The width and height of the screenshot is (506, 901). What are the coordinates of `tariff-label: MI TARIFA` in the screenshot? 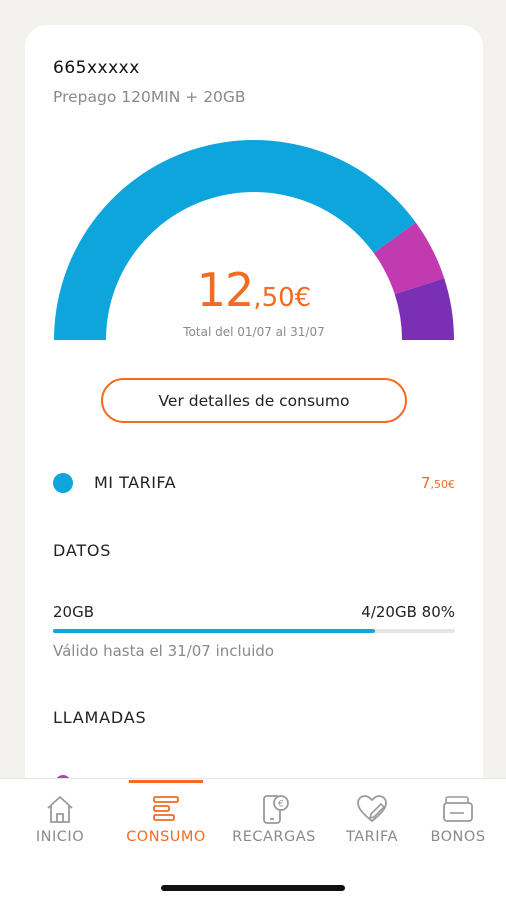 It's located at (135, 482).